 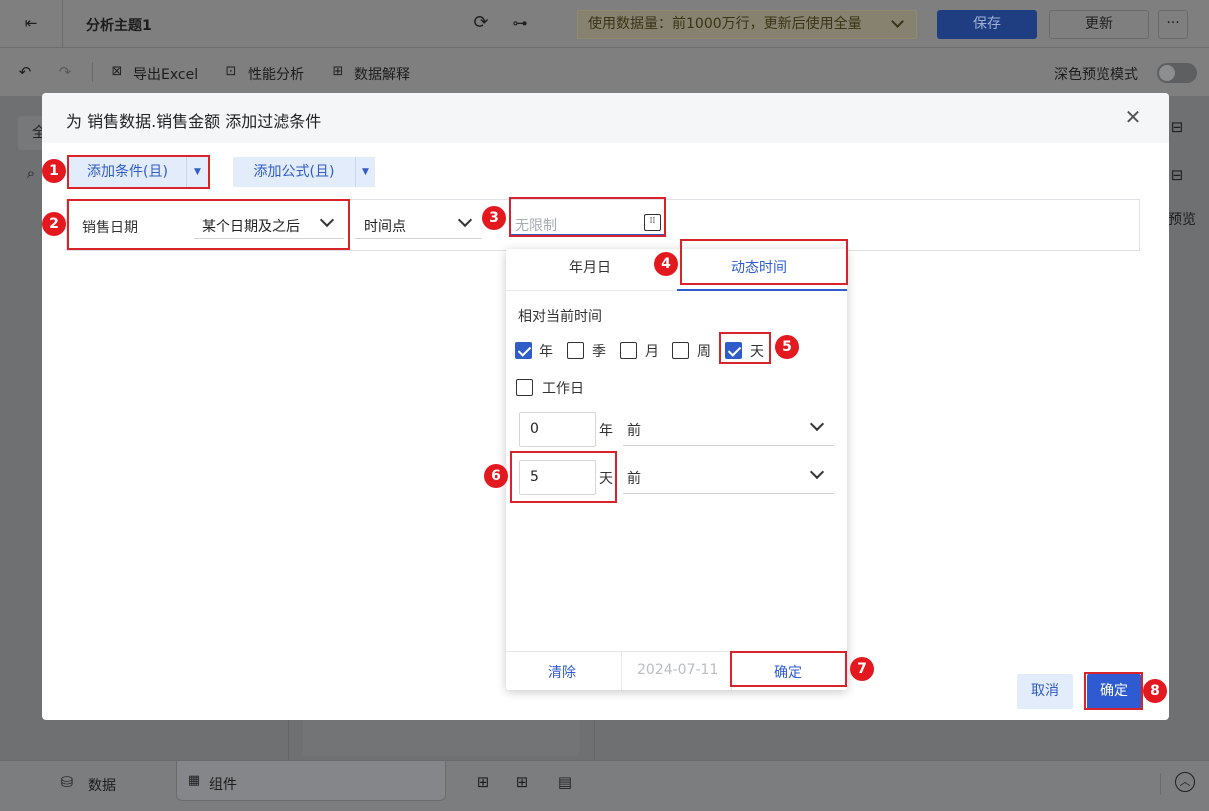 I want to click on data-usage-select: 使用数据量：前1000万行，更新后使用全量, so click(x=747, y=24).